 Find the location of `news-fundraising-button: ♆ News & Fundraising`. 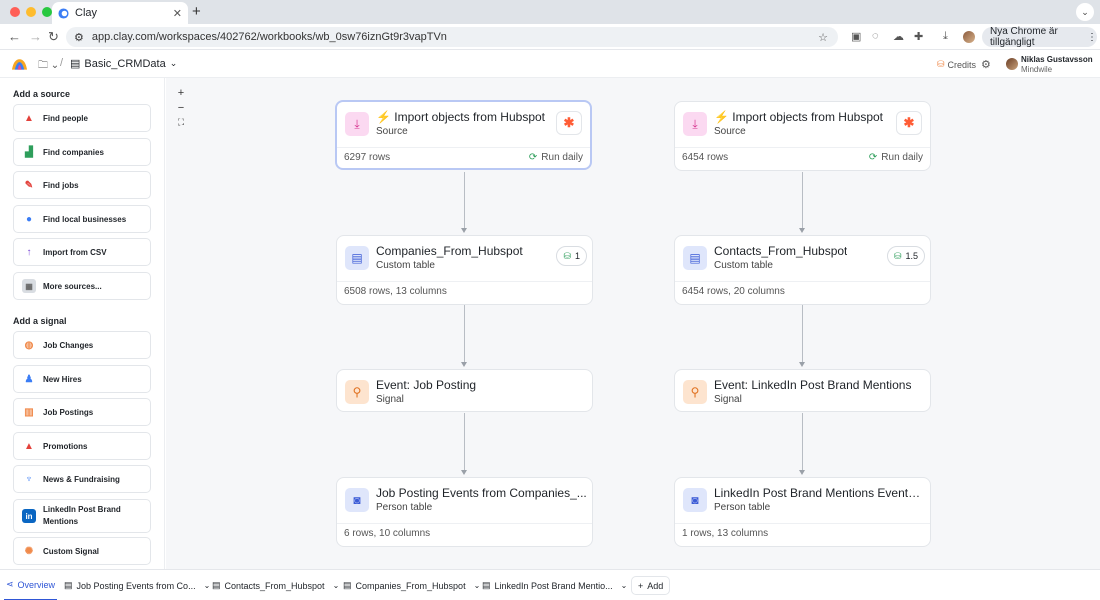

news-fundraising-button: ♆ News & Fundraising is located at coordinates (82, 479).